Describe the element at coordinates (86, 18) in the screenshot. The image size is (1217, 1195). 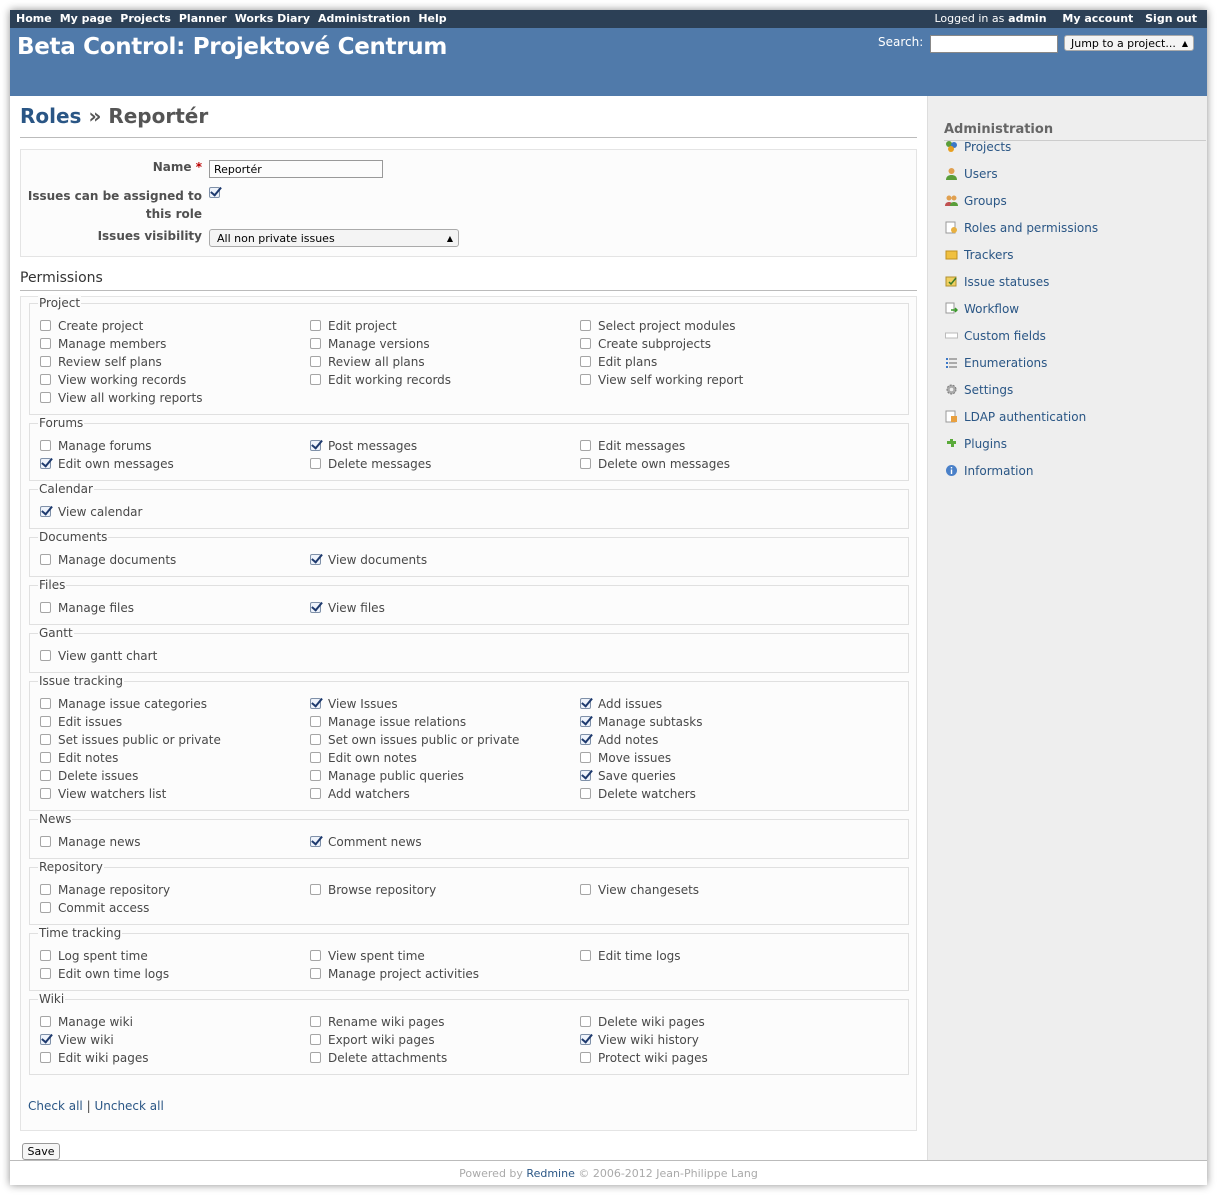
I see `top-menu-item-my-page: My page` at that location.